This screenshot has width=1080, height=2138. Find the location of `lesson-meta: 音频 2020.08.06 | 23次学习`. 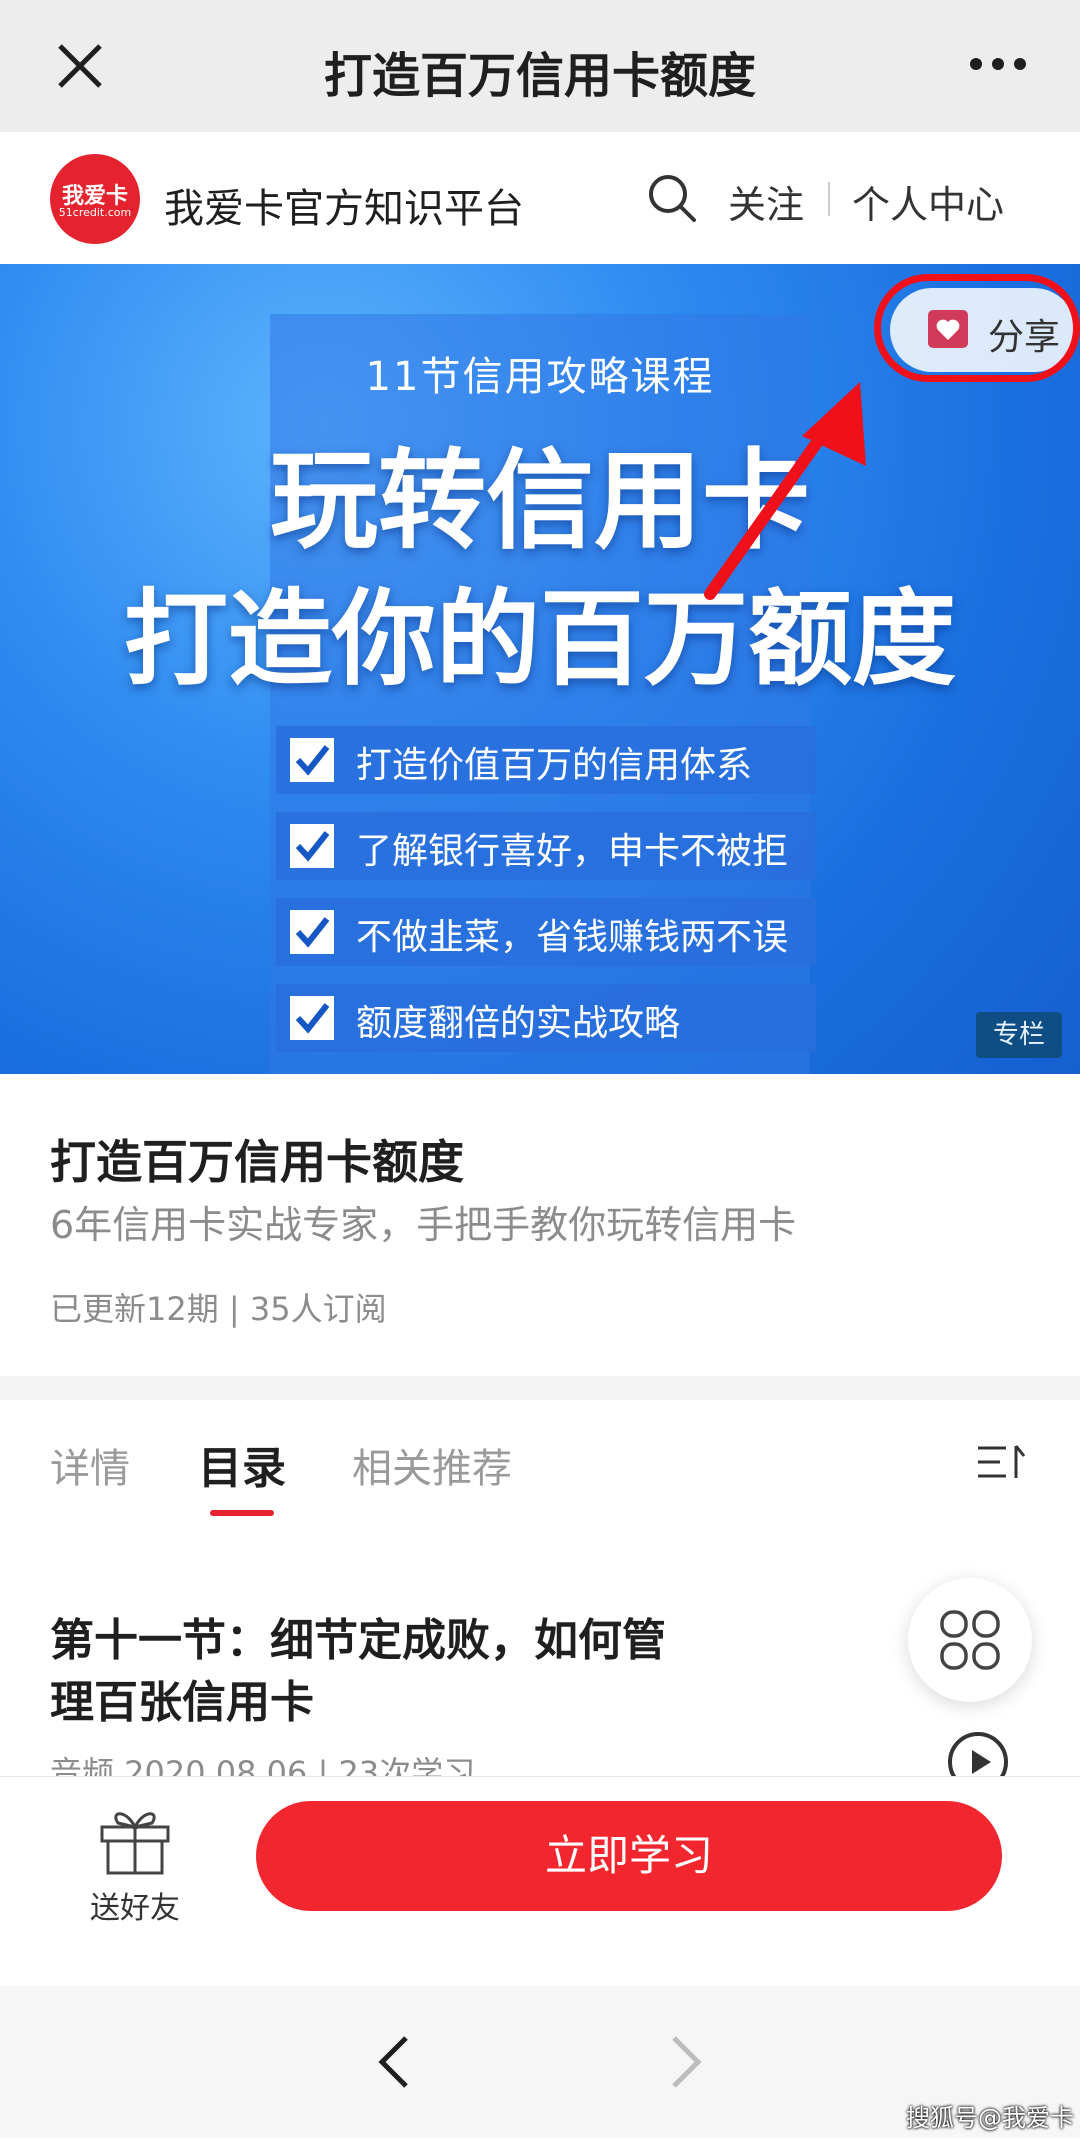

lesson-meta: 音频 2020.08.06 | 23次学习 is located at coordinates (263, 1765).